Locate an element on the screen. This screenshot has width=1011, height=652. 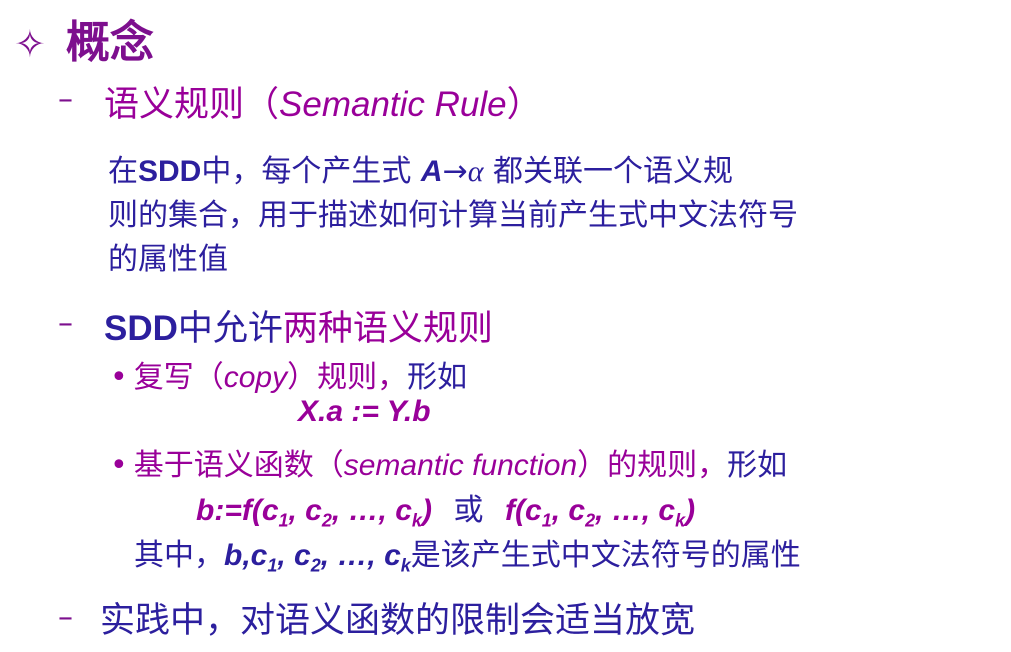
formula-call: f(c1, c2, …, ck) is located at coordinates (600, 512).